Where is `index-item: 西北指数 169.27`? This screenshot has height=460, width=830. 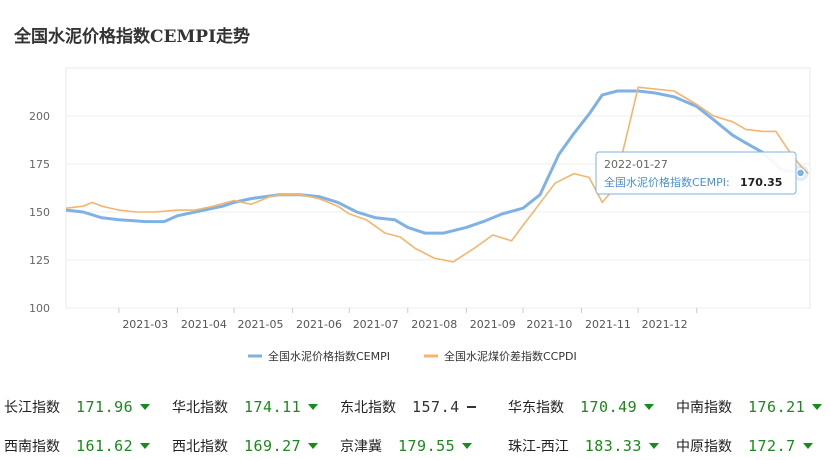 index-item: 西北指数 169.27 is located at coordinates (245, 446).